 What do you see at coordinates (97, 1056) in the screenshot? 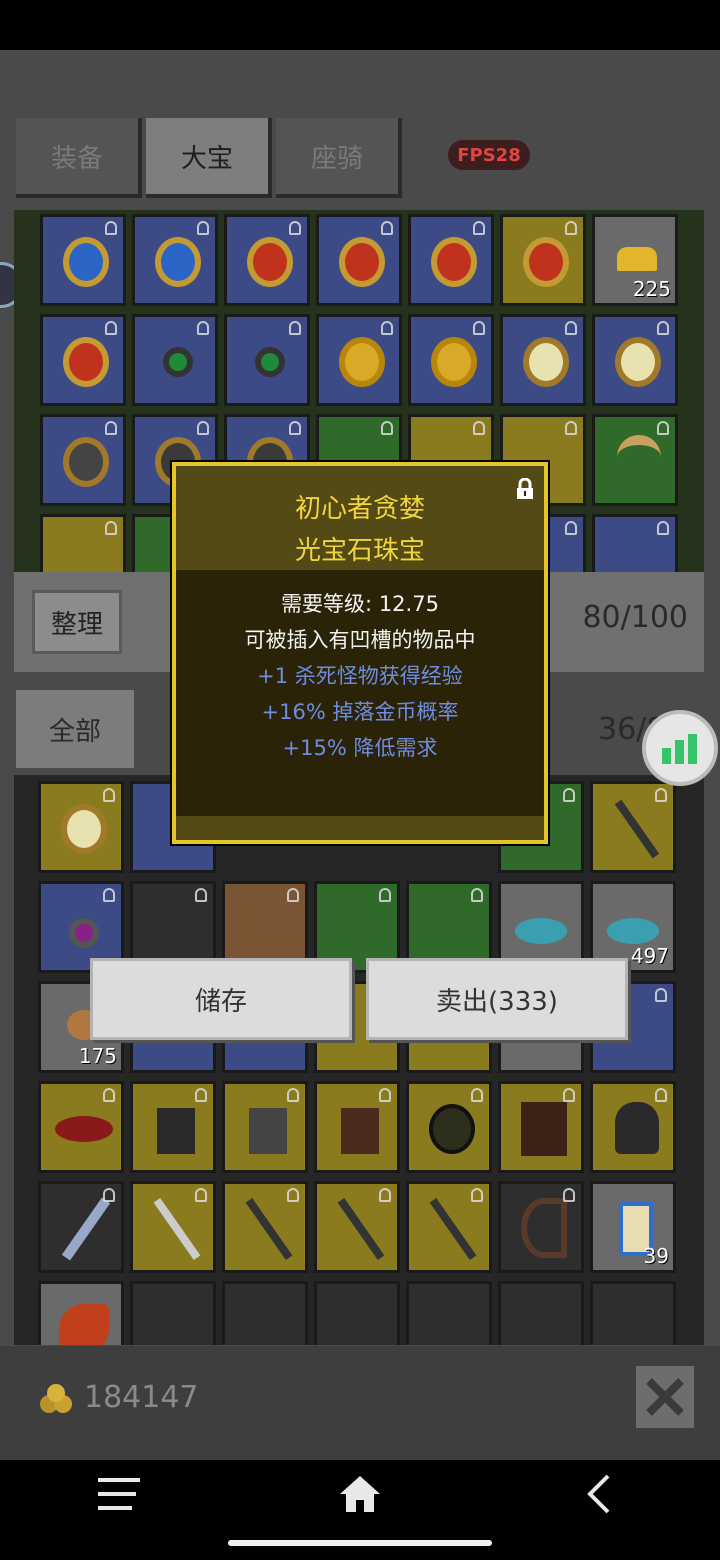
I see `item-count: 175` at bounding box center [97, 1056].